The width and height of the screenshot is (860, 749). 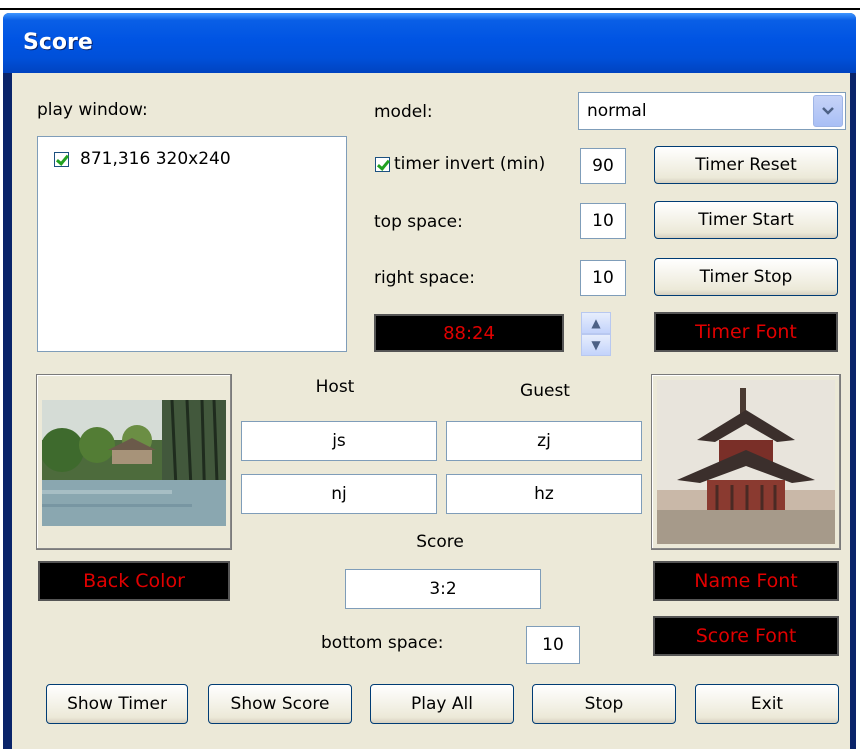 What do you see at coordinates (746, 220) in the screenshot?
I see `timer-start-button: Timer Start` at bounding box center [746, 220].